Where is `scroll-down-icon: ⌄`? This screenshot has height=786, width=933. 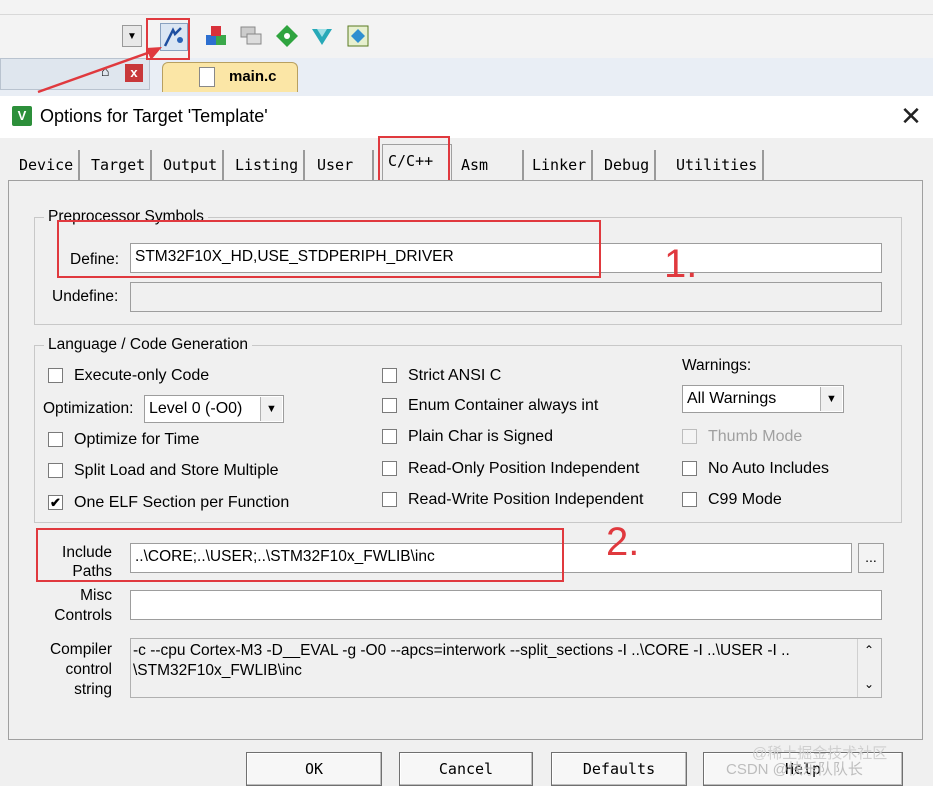
scroll-down-icon: ⌄ is located at coordinates (869, 684).